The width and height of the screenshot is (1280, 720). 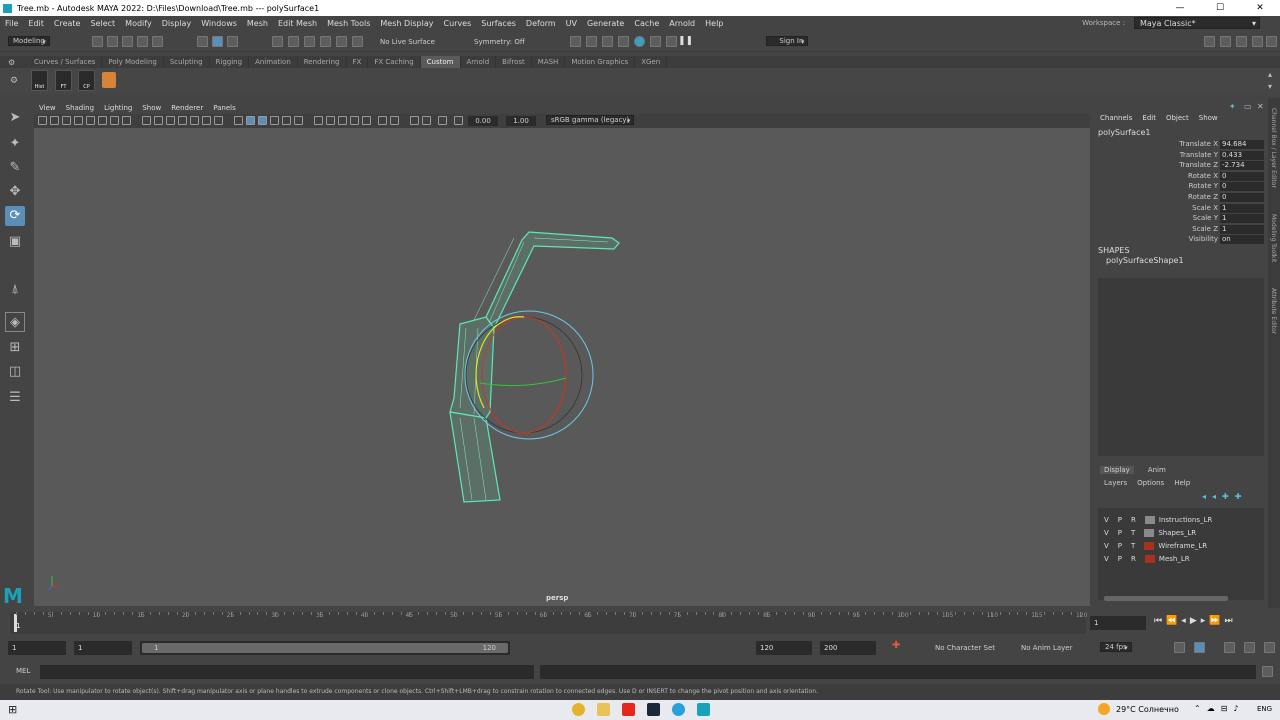 What do you see at coordinates (1179, 559) in the screenshot?
I see `layer-row: V P R Mesh_LR` at bounding box center [1179, 559].